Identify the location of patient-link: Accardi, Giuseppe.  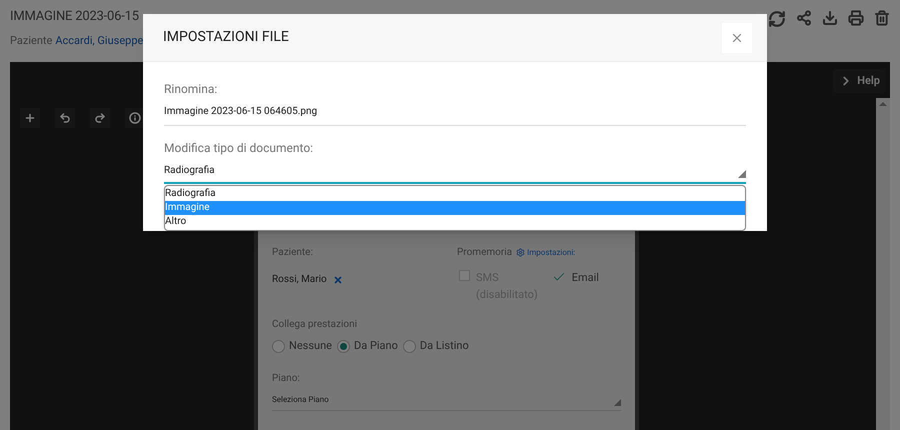
(99, 41).